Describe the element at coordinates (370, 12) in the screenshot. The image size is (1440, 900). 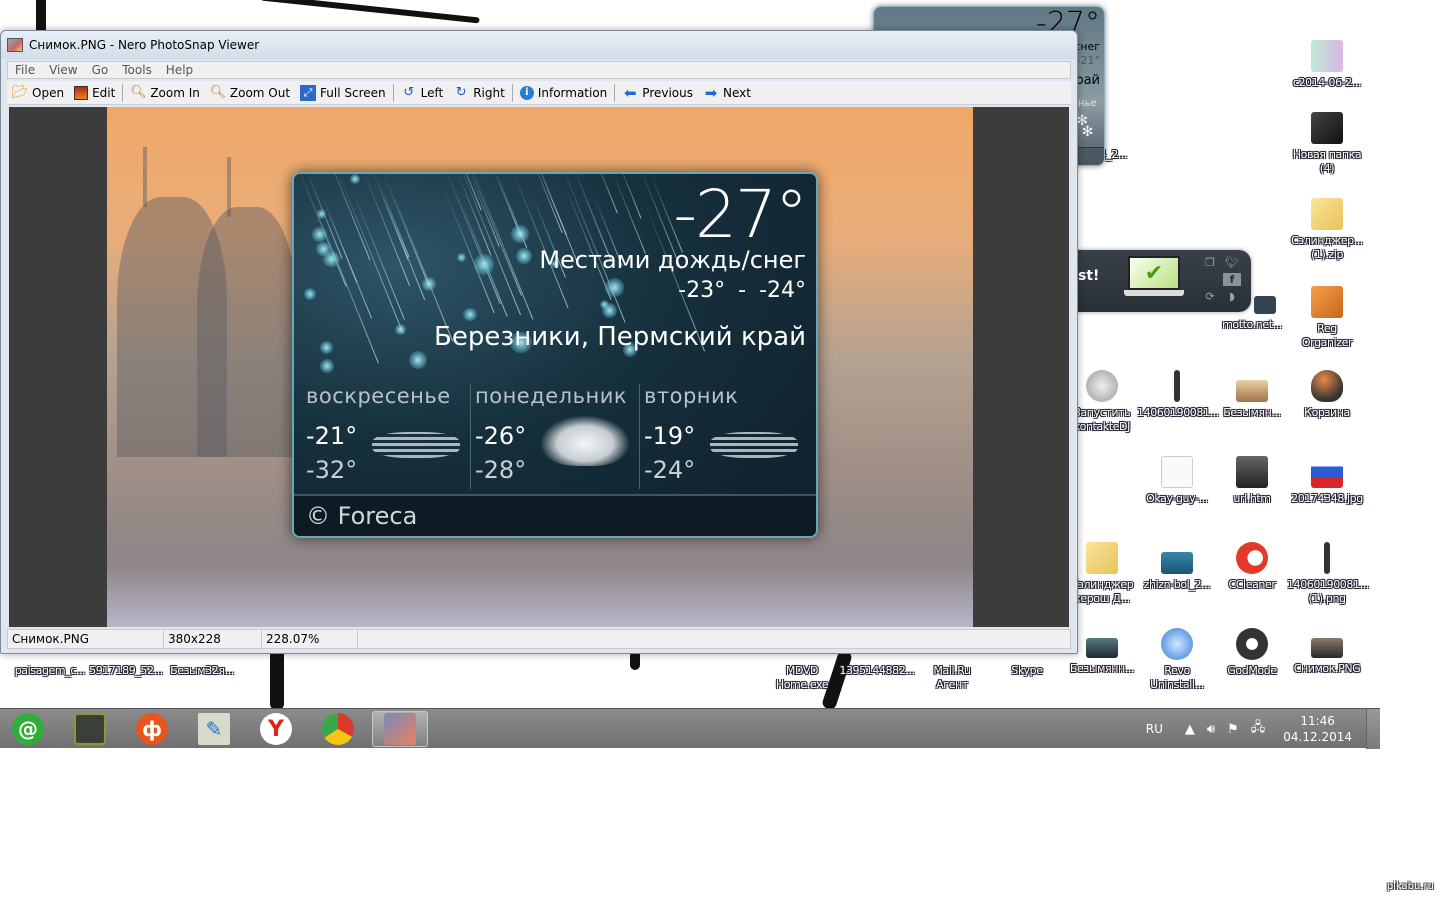
I see `wallpaper-stroke` at that location.